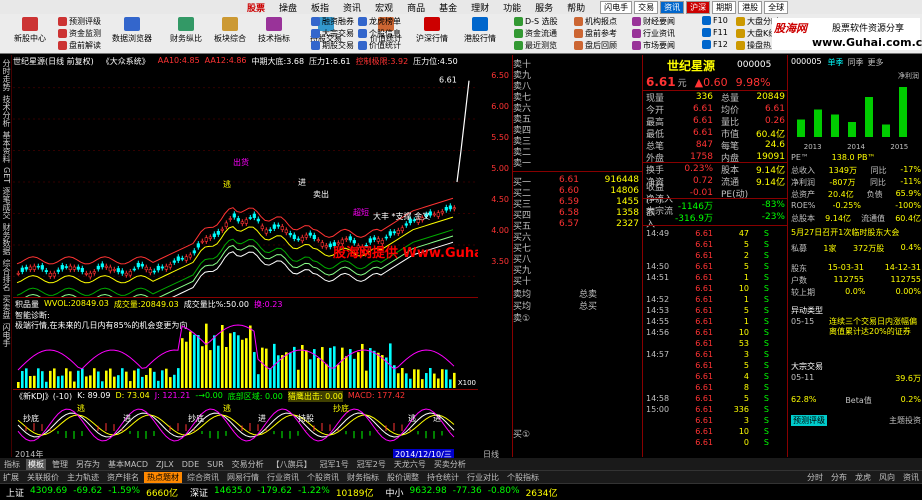 This screenshot has height=500, width=922. Describe the element at coordinates (363, 477) in the screenshot. I see `extension-tab-9: 财务指标` at that location.